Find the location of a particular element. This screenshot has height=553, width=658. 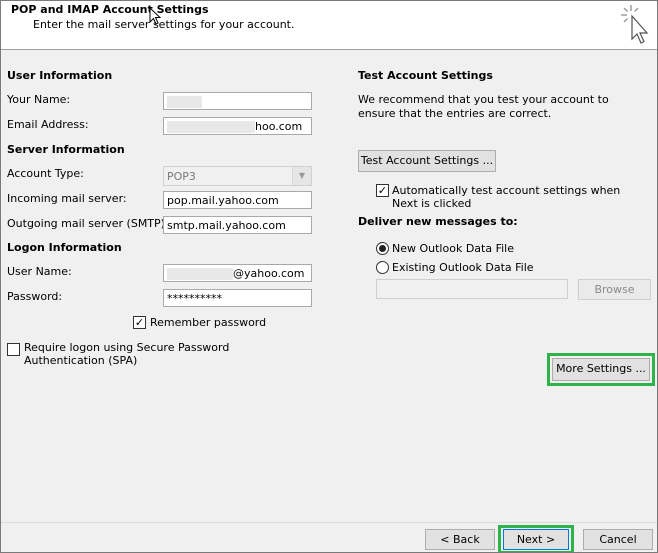

remember-password-label: Remember password is located at coordinates (208, 322).